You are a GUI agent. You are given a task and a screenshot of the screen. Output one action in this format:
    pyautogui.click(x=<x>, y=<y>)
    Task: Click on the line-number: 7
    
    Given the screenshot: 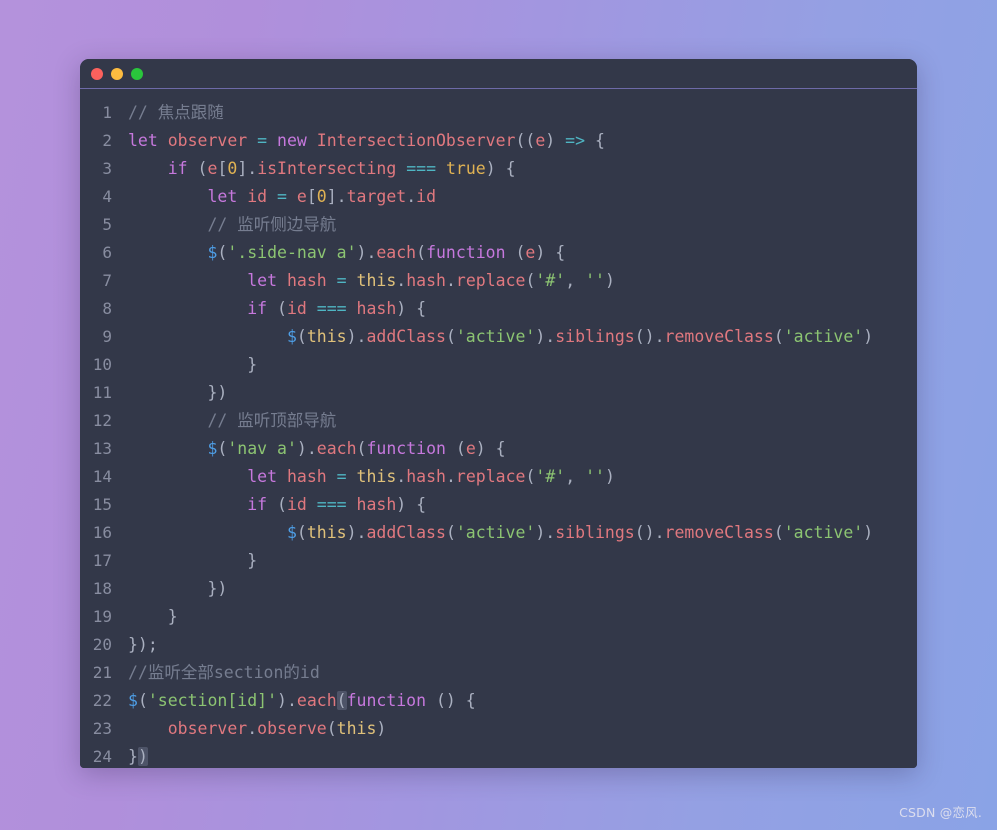 What is the action you would take?
    pyautogui.click(x=107, y=280)
    